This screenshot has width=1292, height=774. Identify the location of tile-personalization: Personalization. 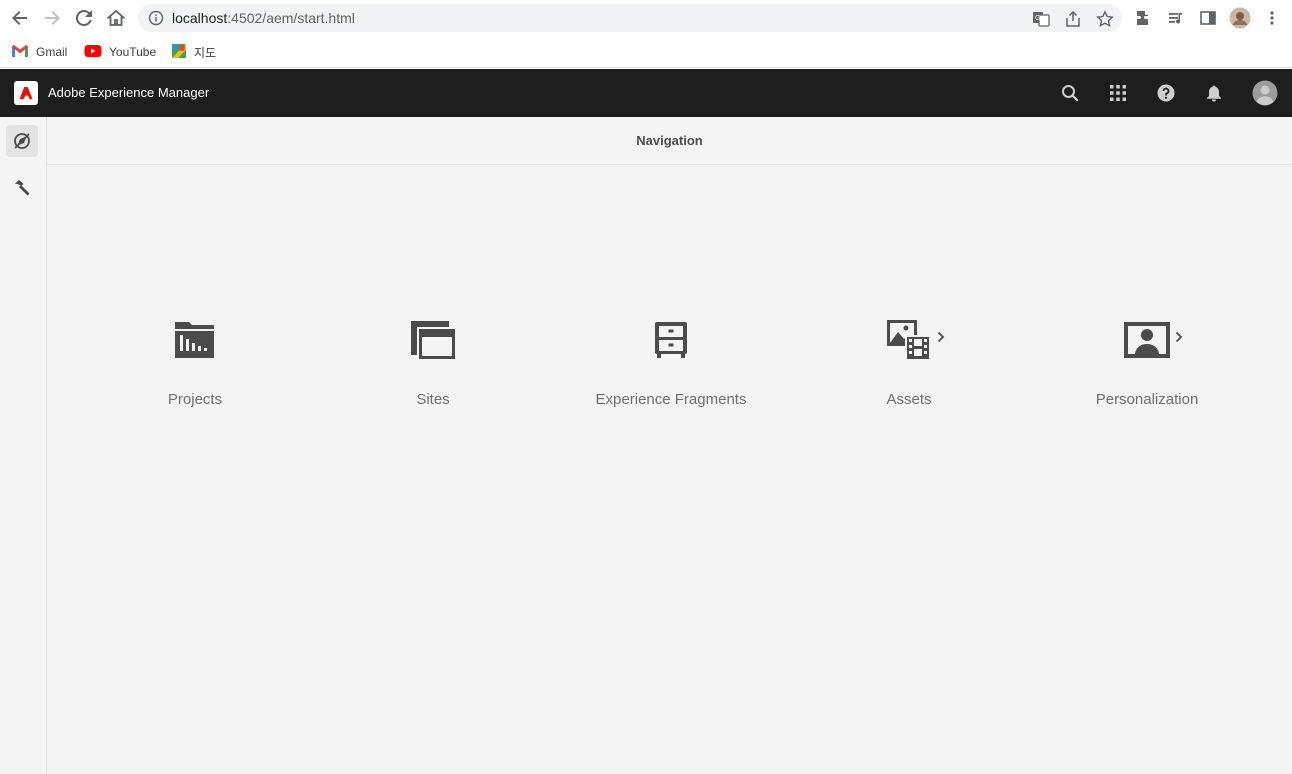
(1147, 367).